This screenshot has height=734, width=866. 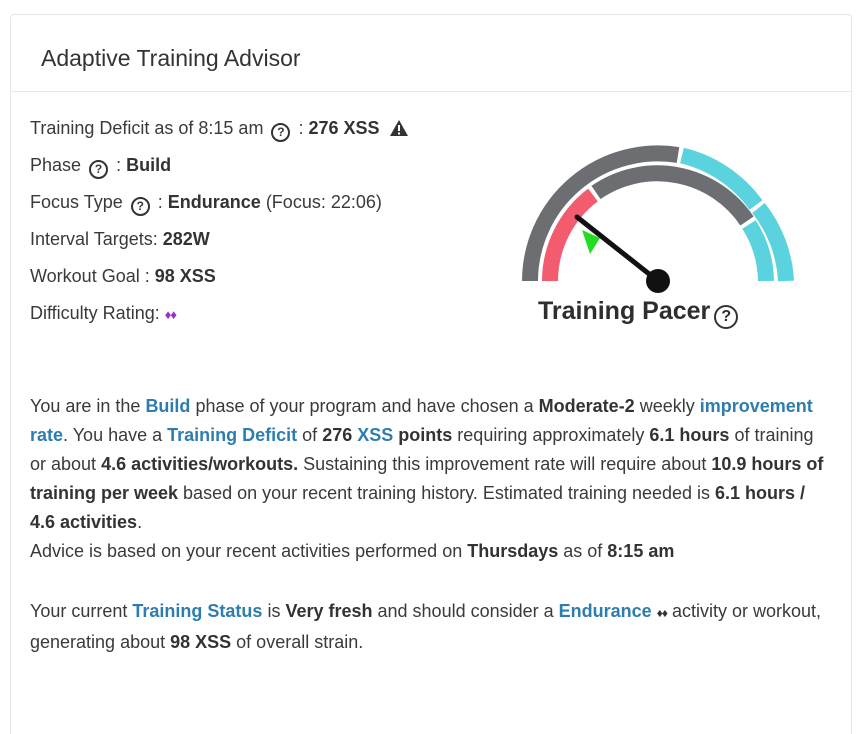 I want to click on stat-interval-targets: Interval Targets: 282W, so click(x=219, y=239).